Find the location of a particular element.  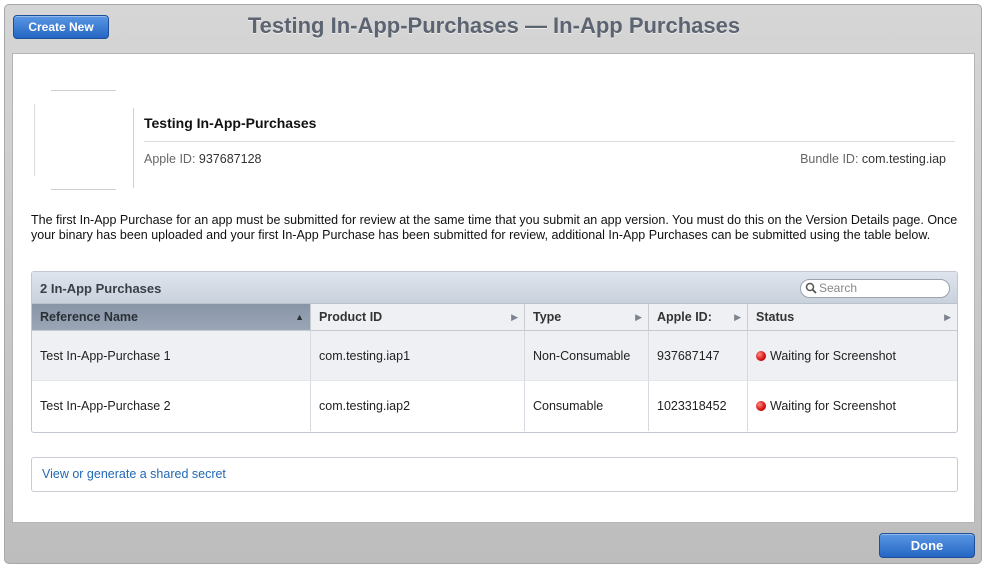

bundle-id-value: com.testing.iap is located at coordinates (903, 159).